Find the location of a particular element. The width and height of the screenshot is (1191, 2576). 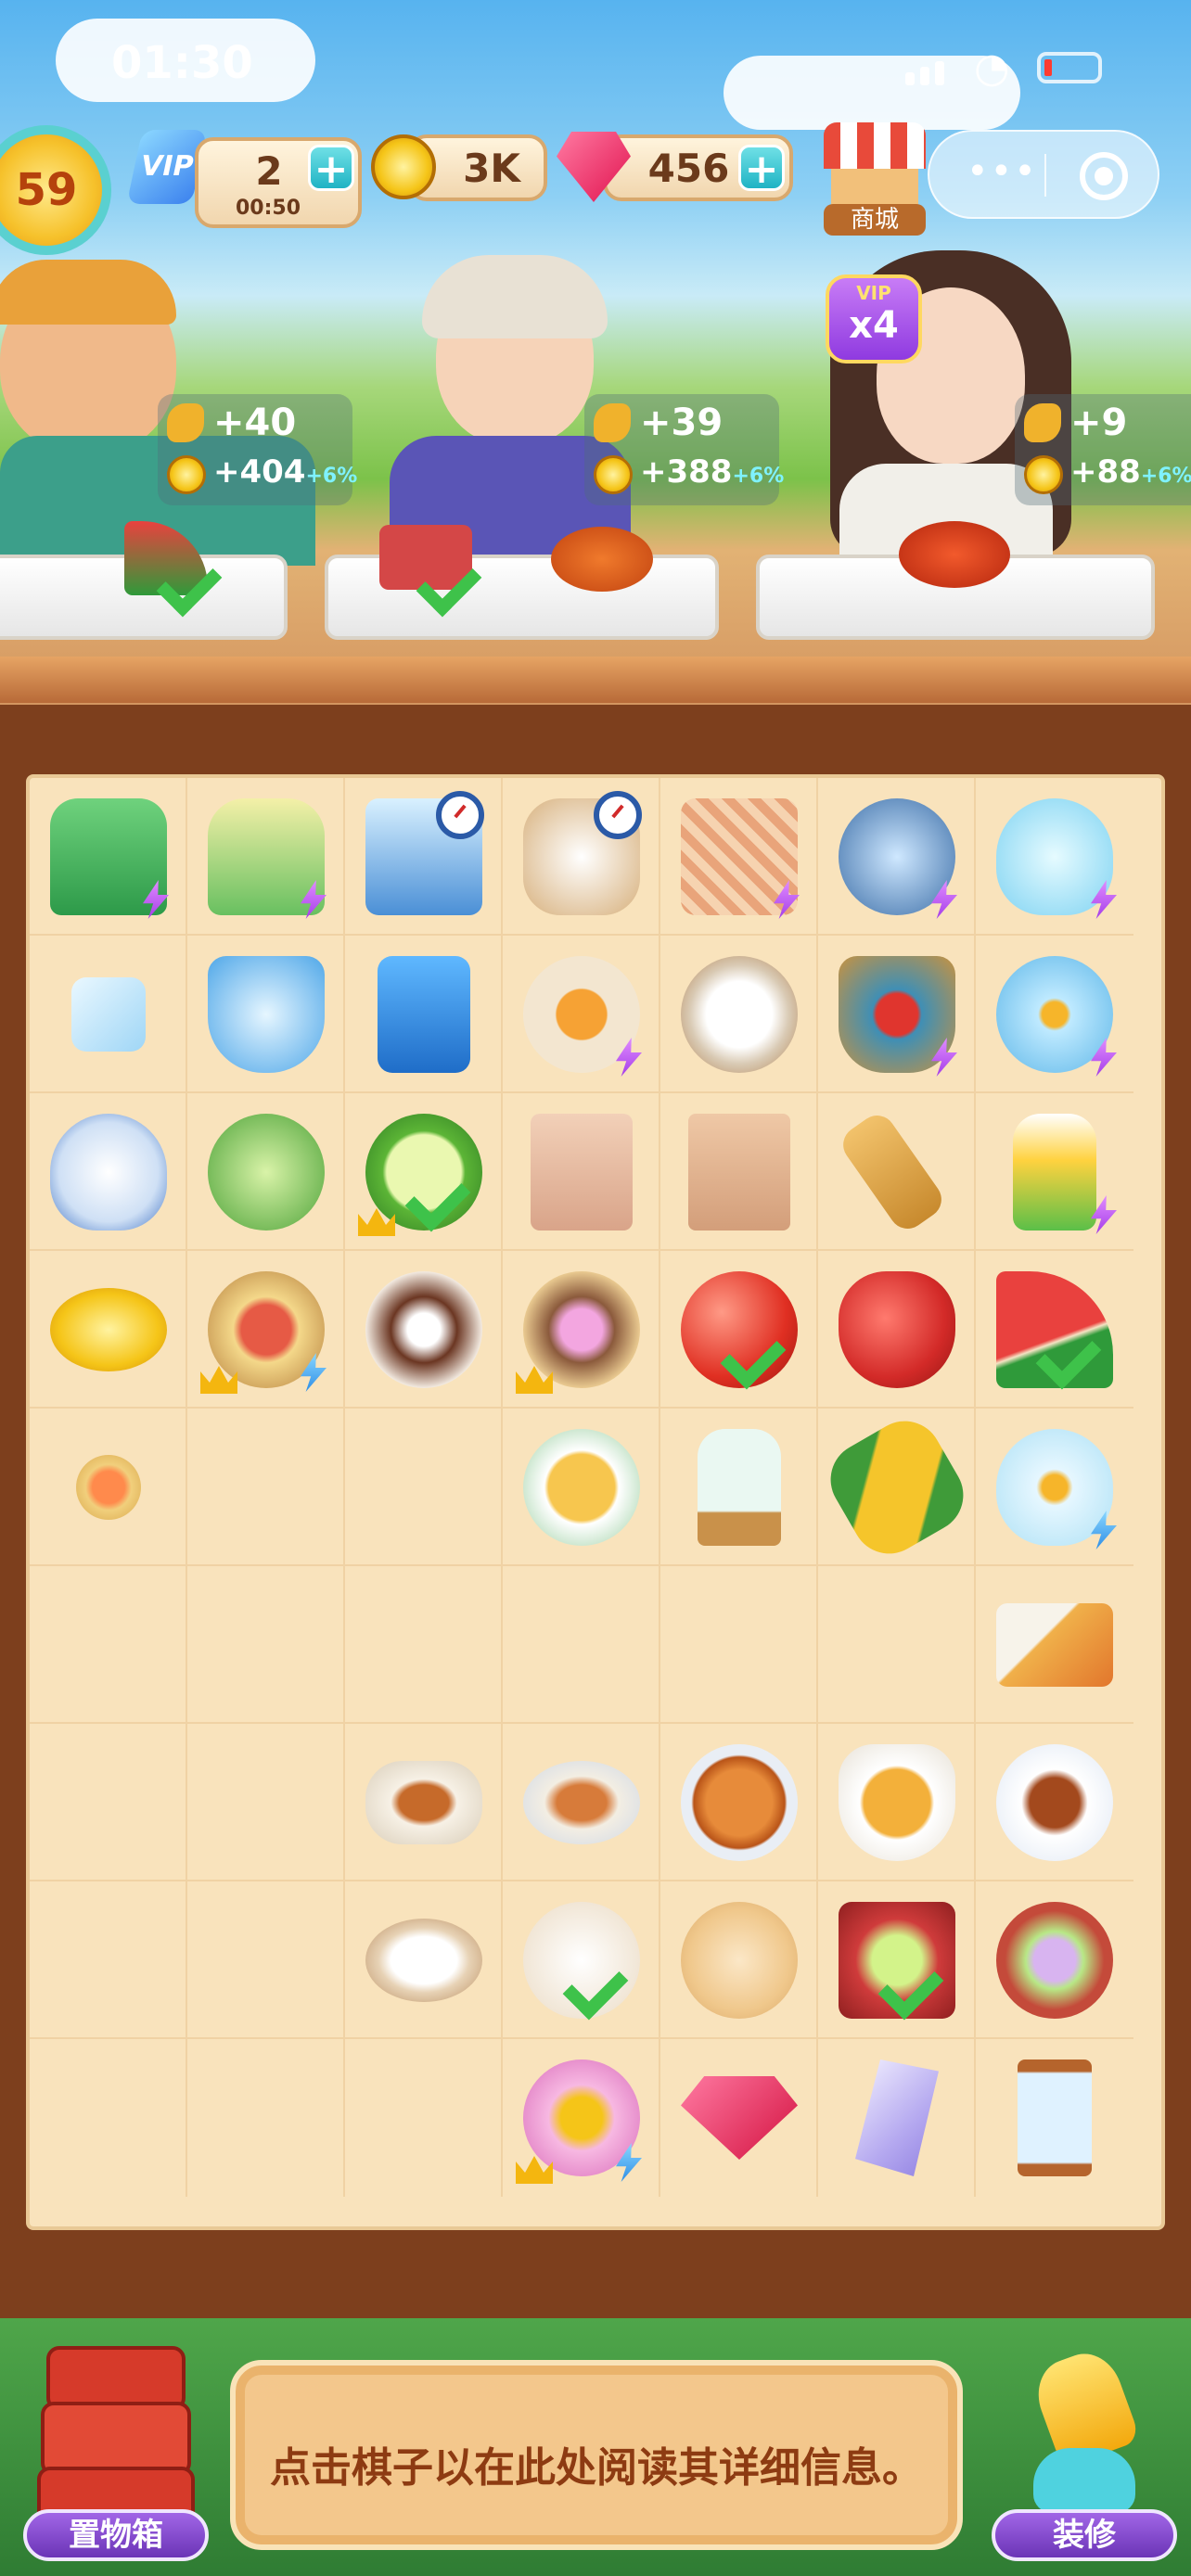

storage-box-label: 置物箱 is located at coordinates (116, 2535).